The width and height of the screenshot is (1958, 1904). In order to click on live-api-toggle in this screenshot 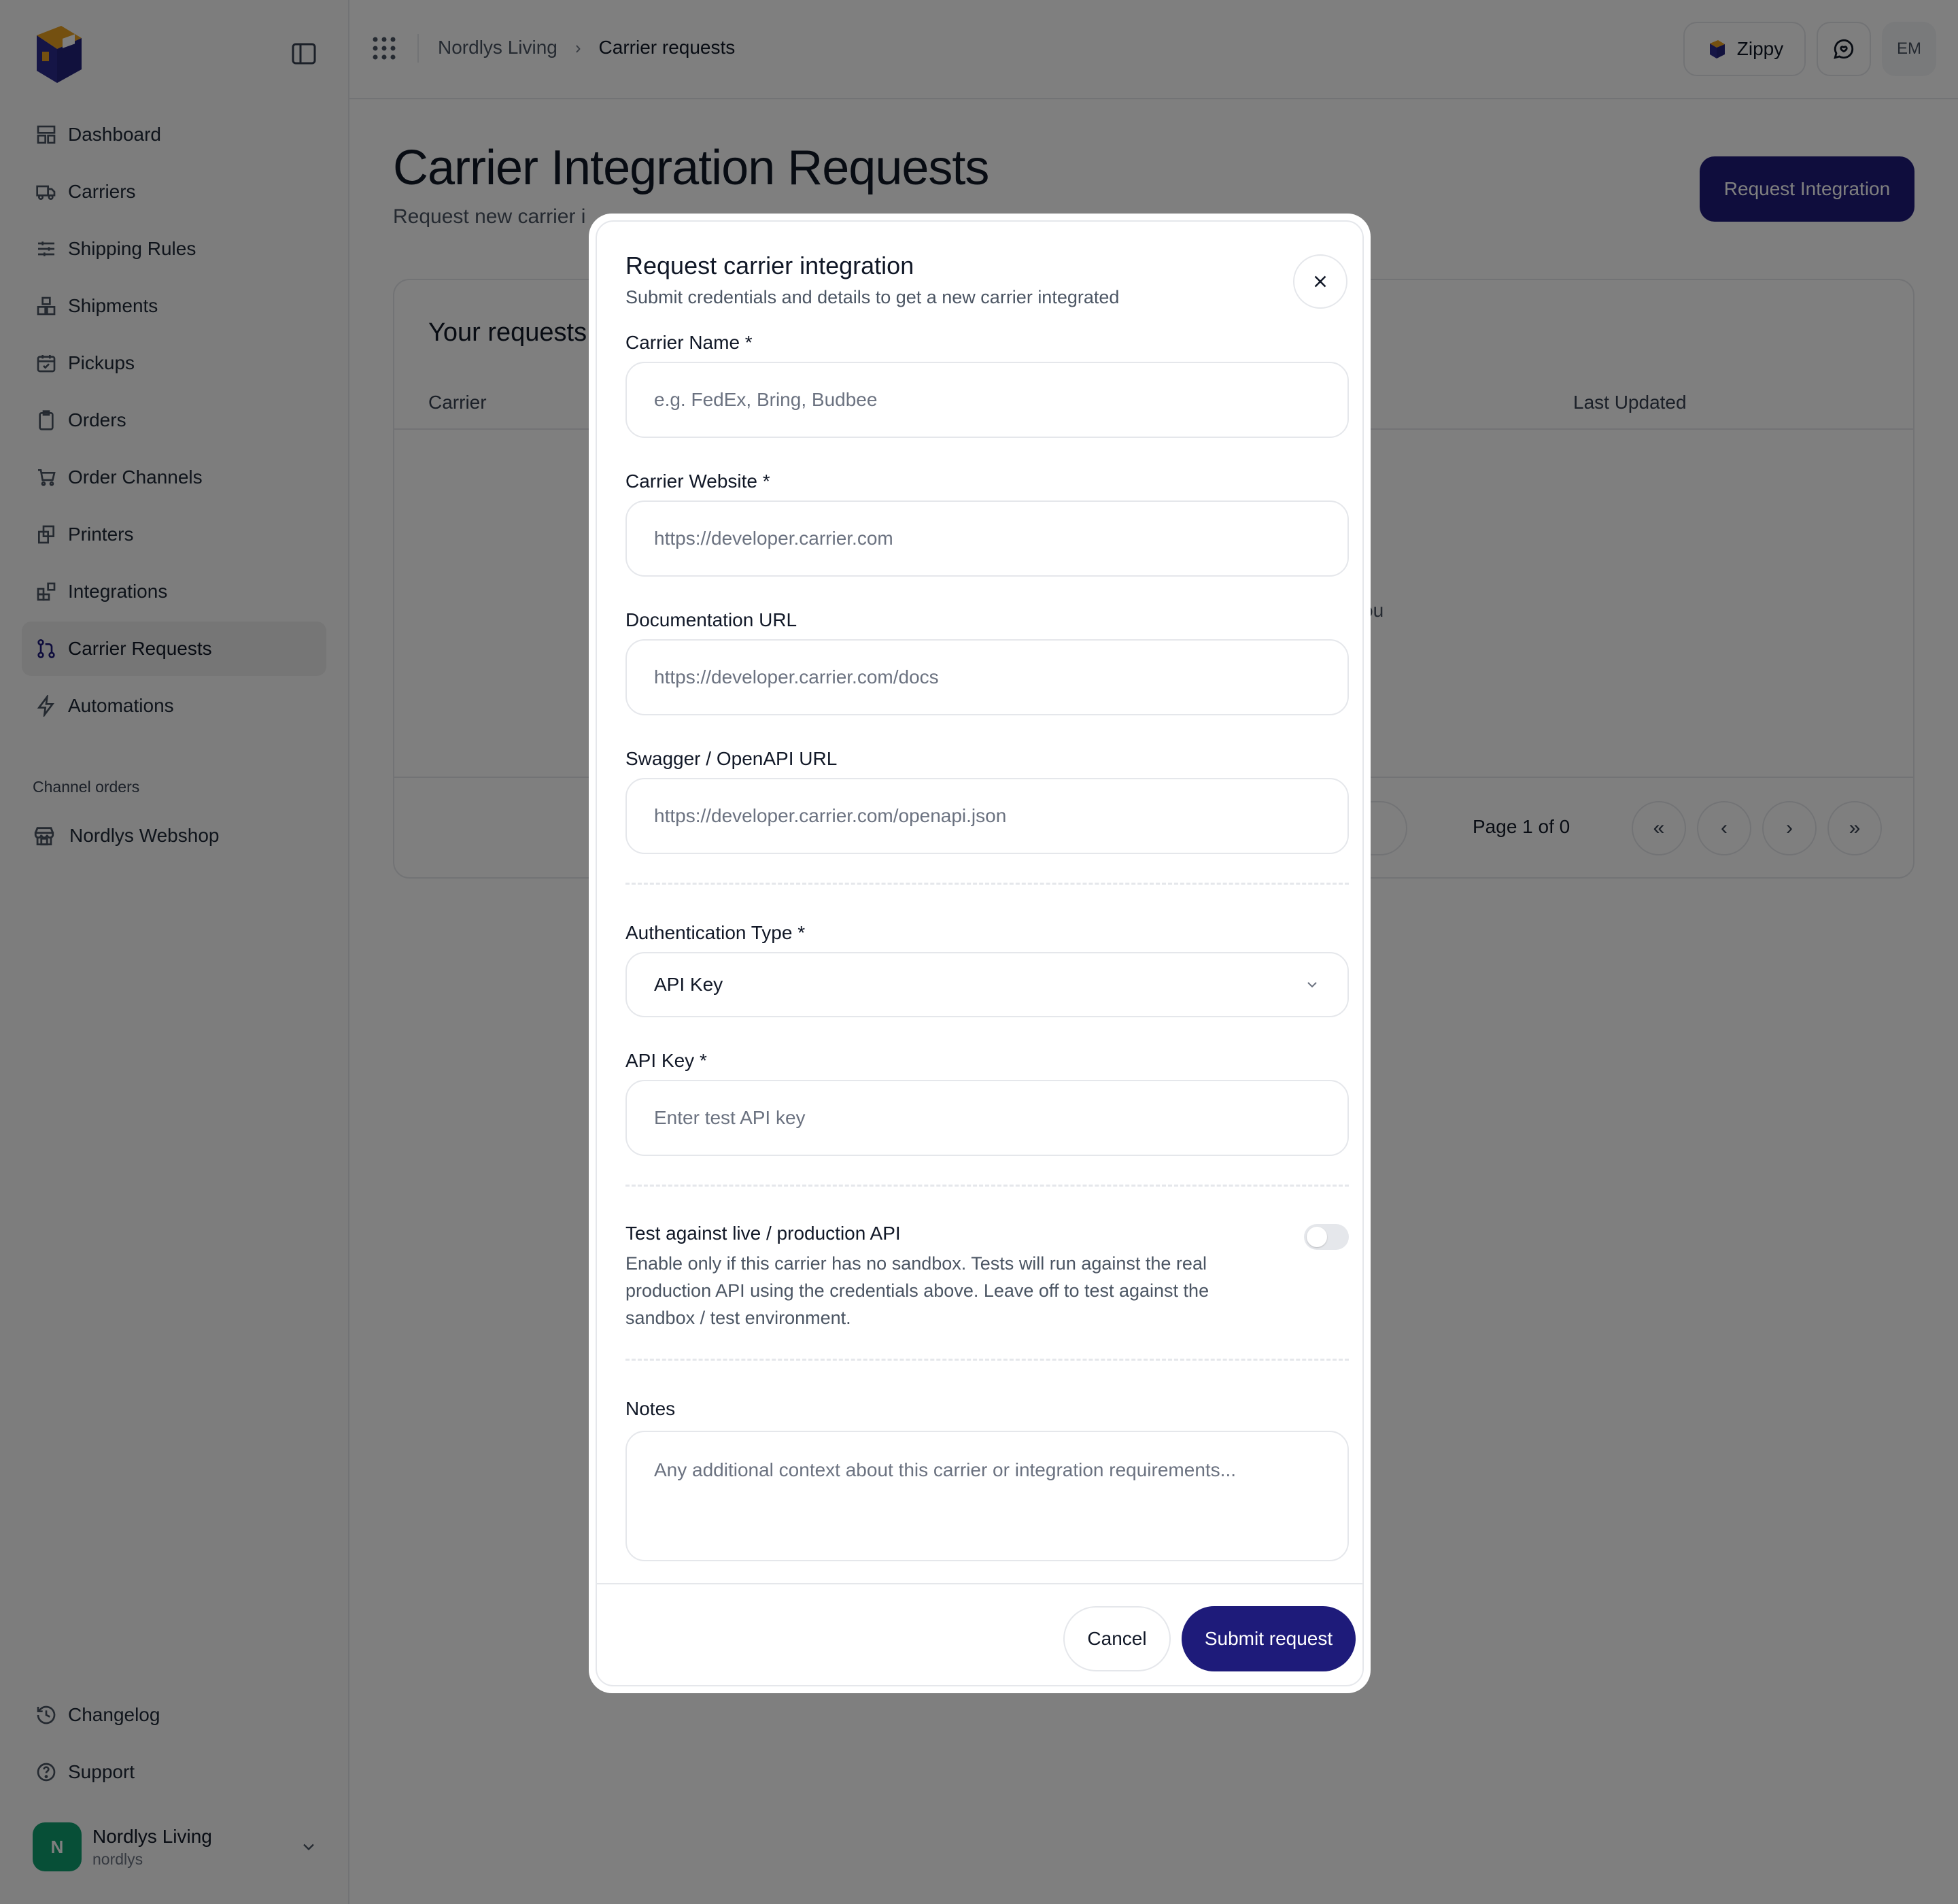, I will do `click(1326, 1237)`.